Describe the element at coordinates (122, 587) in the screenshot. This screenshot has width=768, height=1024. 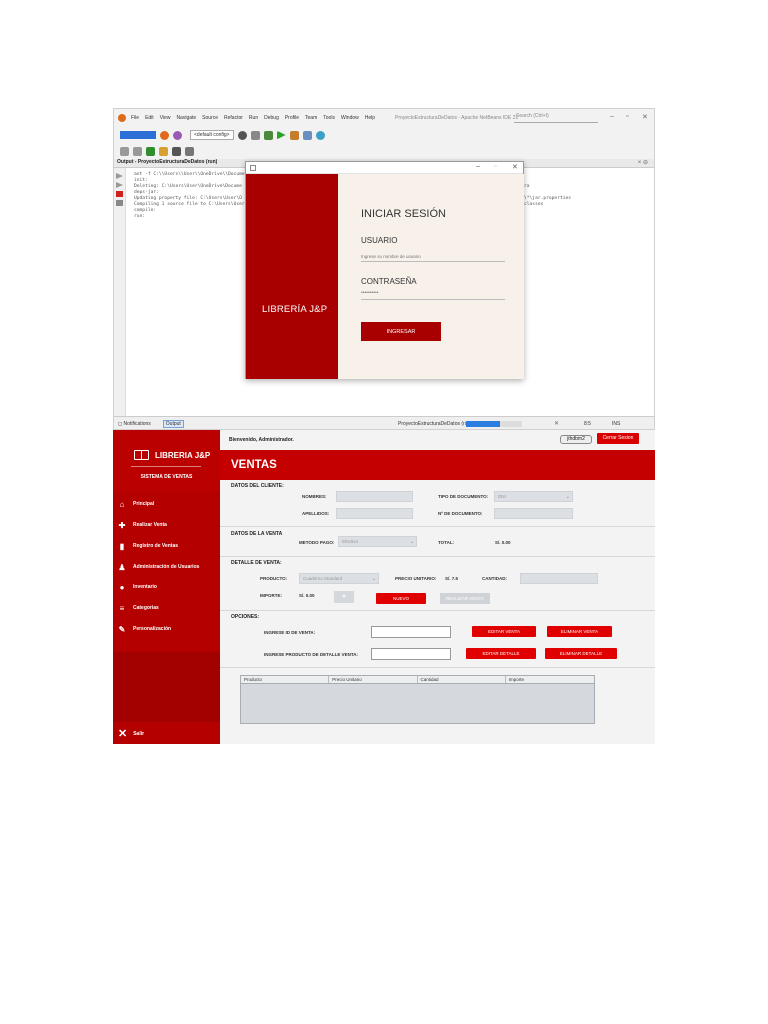
I see `box-icon: ●` at that location.